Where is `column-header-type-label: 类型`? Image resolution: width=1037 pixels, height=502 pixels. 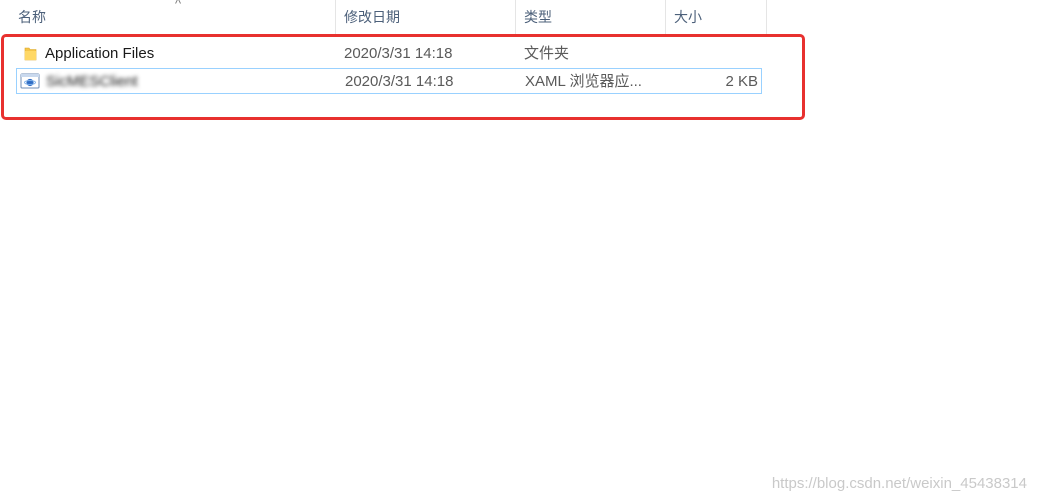 column-header-type-label: 类型 is located at coordinates (538, 17).